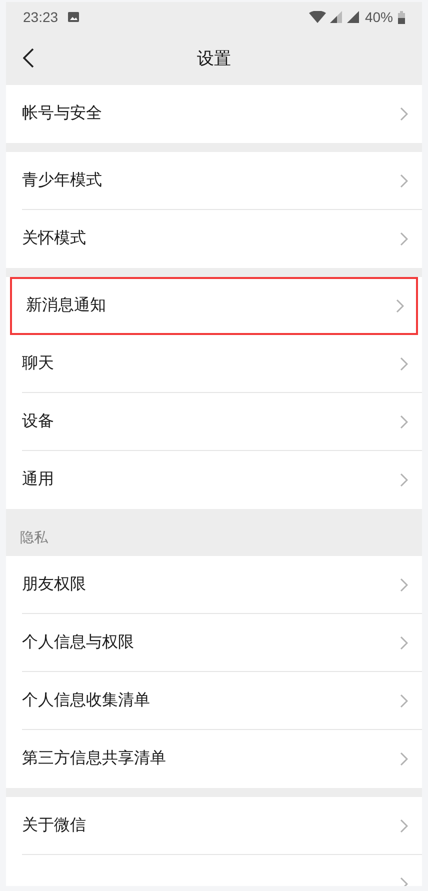  Describe the element at coordinates (62, 180) in the screenshot. I see `item-label: 青少年模式` at that location.